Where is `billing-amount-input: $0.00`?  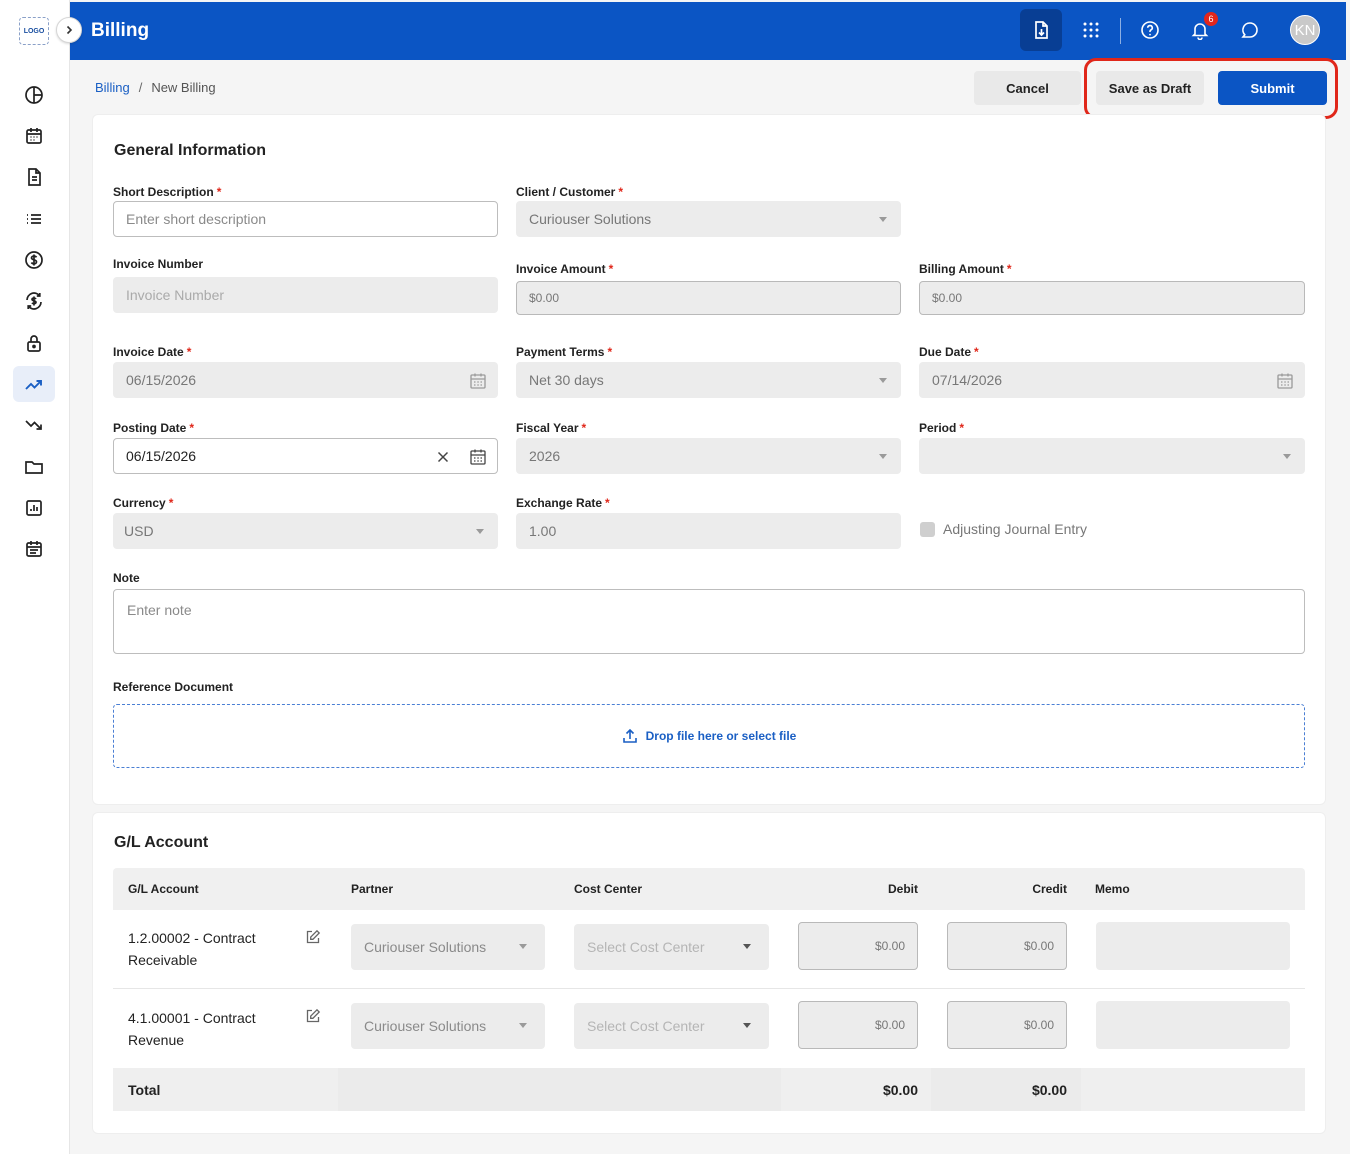
billing-amount-input: $0.00 is located at coordinates (1112, 298).